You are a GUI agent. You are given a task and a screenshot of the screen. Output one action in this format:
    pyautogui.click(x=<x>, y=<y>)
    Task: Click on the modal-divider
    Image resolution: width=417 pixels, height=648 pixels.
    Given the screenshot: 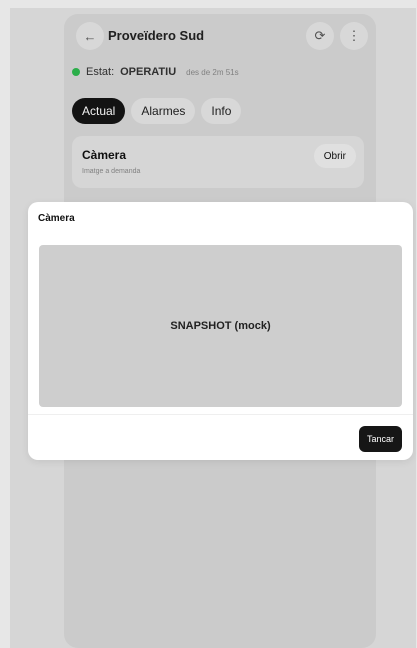 What is the action you would take?
    pyautogui.click(x=220, y=414)
    